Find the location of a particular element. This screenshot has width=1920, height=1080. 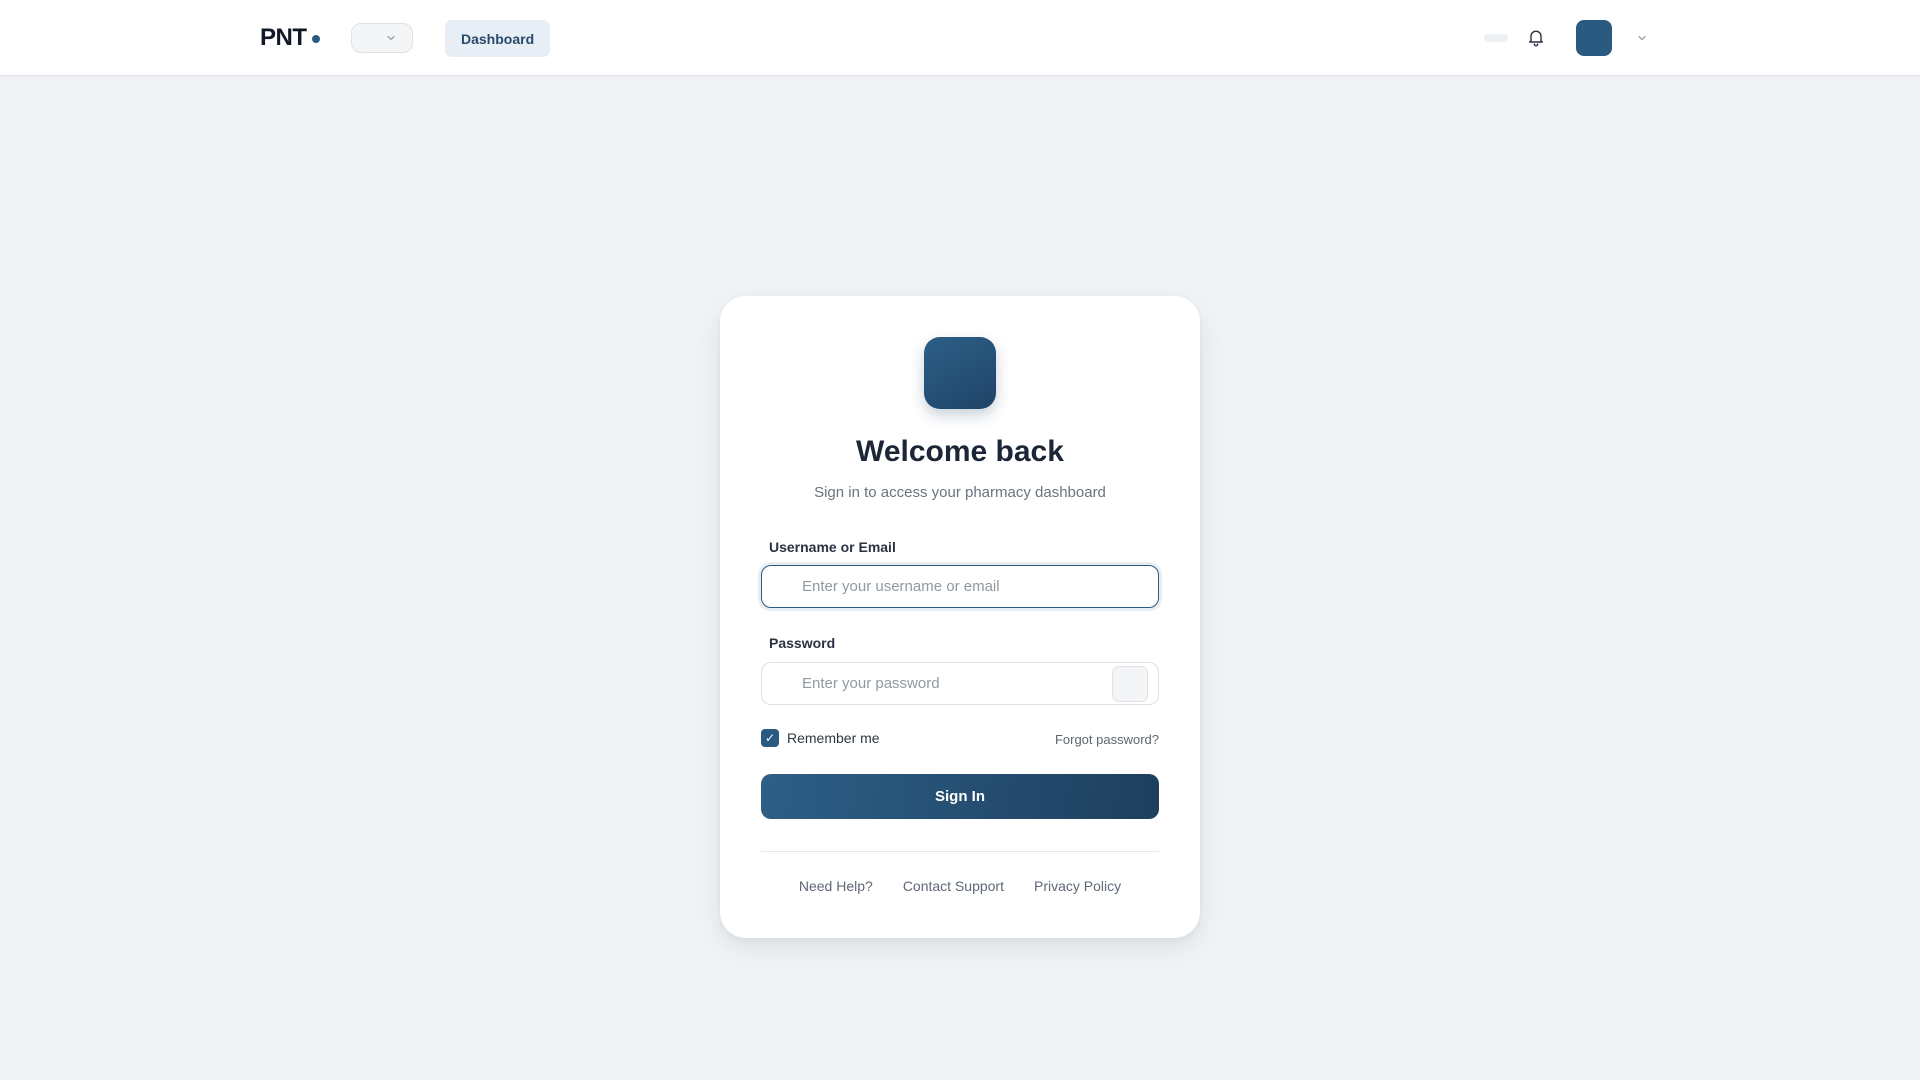

password-label: Password is located at coordinates (802, 643).